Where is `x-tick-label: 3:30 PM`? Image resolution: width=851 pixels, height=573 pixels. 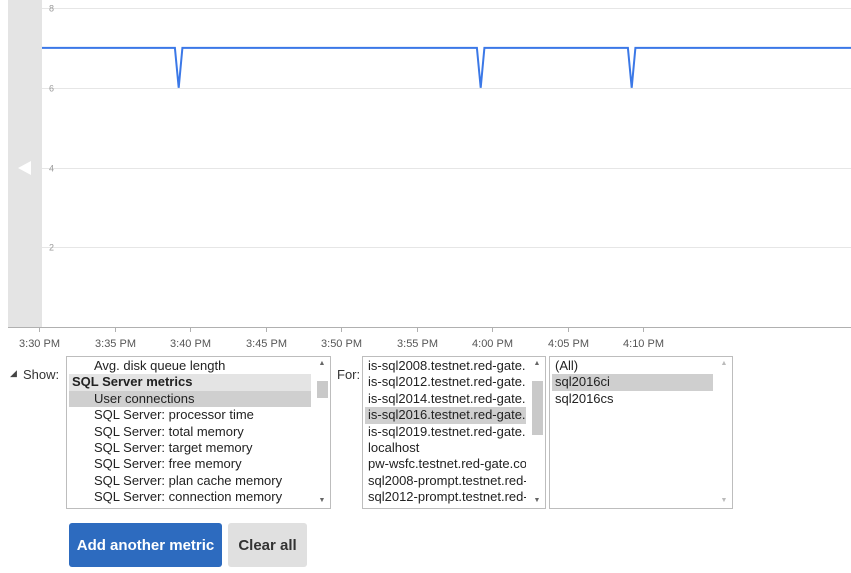
x-tick-label: 3:30 PM is located at coordinates (39, 344).